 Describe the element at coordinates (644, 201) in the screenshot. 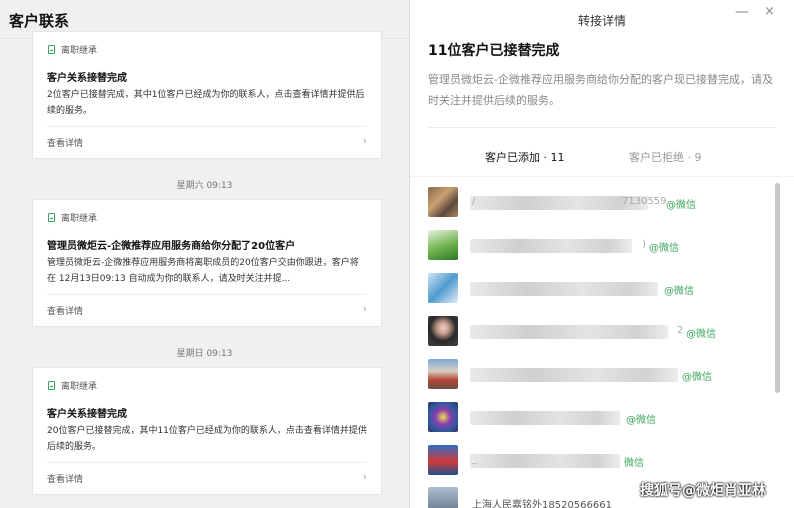

I see `contact-name-tail: 7130559` at that location.